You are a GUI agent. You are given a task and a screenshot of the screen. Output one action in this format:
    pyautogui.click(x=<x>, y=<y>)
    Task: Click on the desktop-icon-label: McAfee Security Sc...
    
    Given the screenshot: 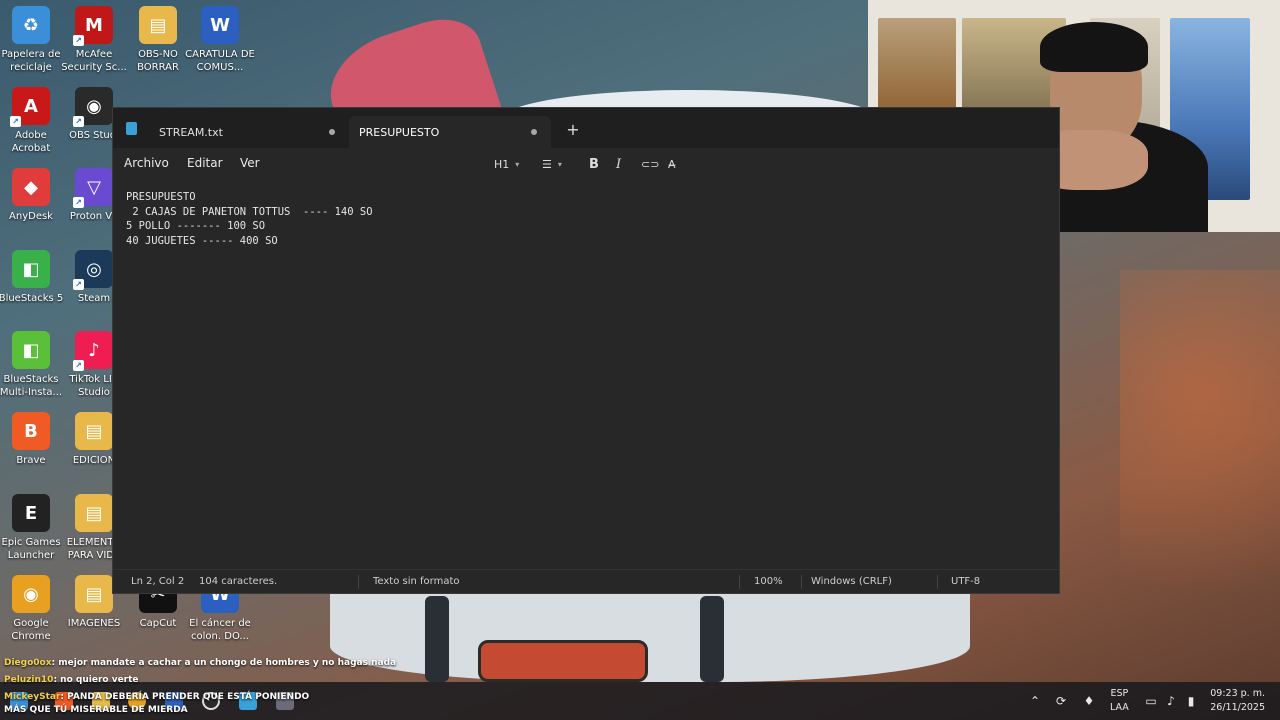 What is the action you would take?
    pyautogui.click(x=94, y=61)
    